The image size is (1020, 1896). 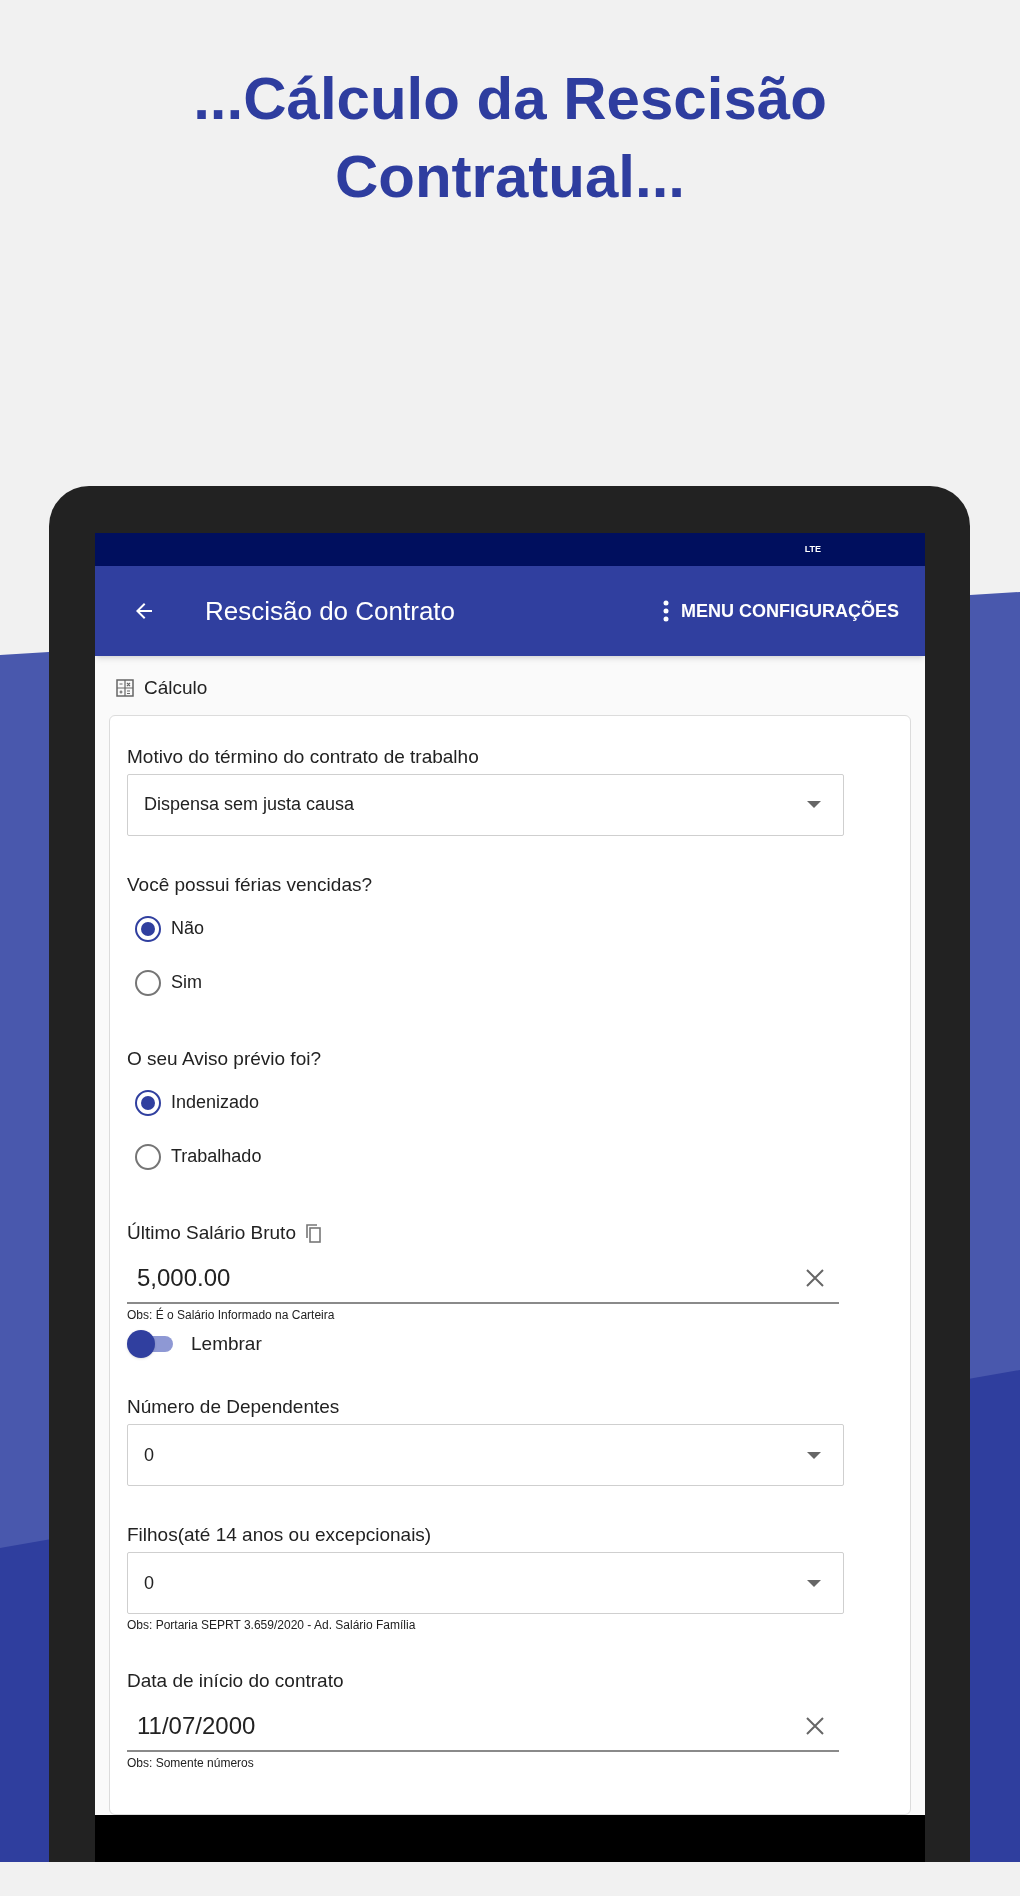 I want to click on field-hint: Obs: É o Salário Informado na Carteira, so click(x=231, y=1314).